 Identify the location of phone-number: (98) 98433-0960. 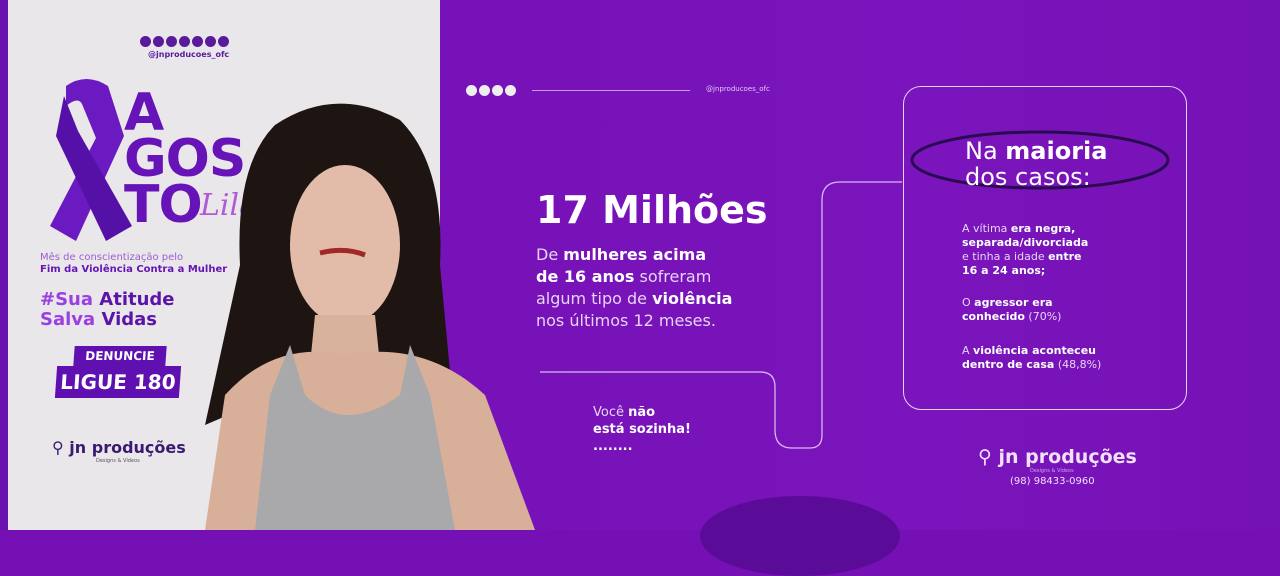
(1052, 481).